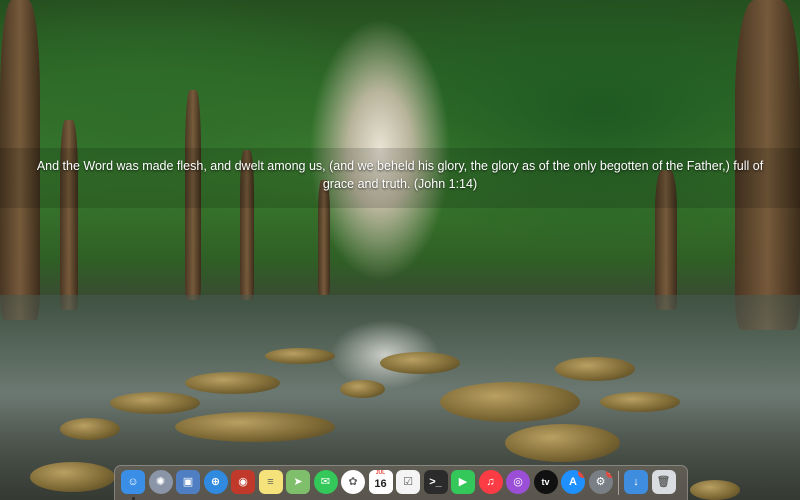 Image resolution: width=800 pixels, height=500 pixels. I want to click on photos-icon: ✿, so click(353, 482).